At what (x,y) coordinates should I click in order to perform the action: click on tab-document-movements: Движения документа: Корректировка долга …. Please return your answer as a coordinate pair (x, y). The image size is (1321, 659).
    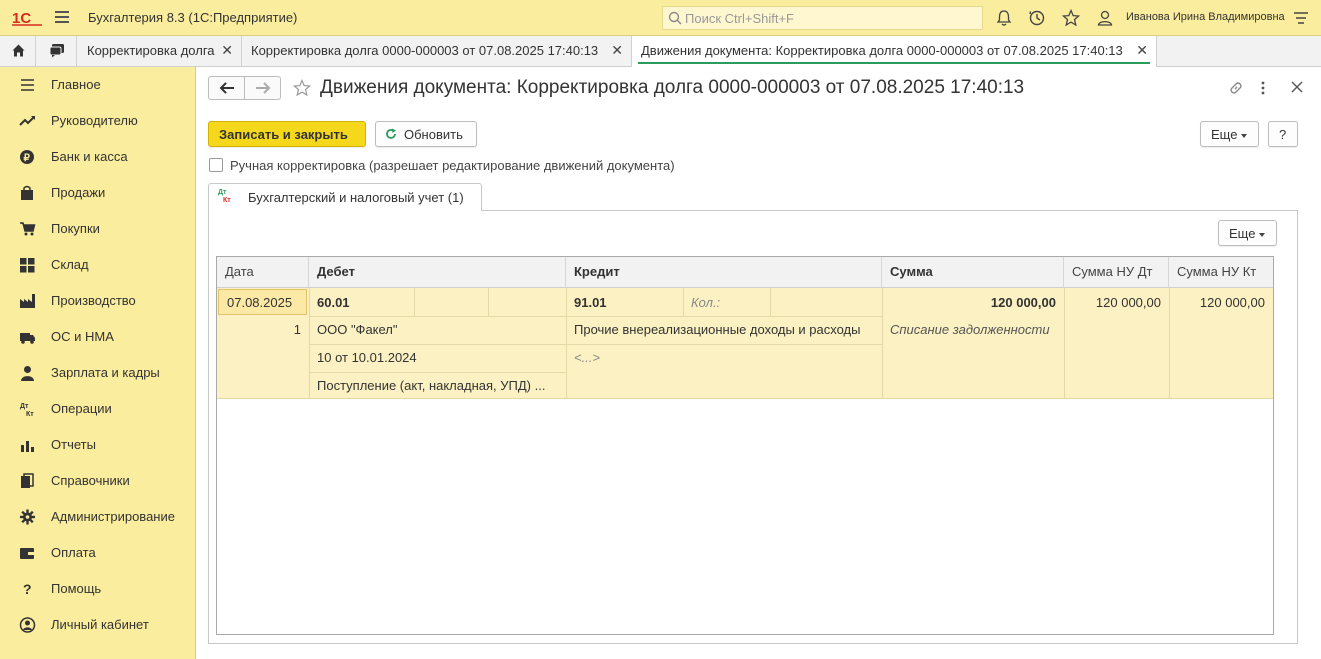
    Looking at the image, I should click on (894, 51).